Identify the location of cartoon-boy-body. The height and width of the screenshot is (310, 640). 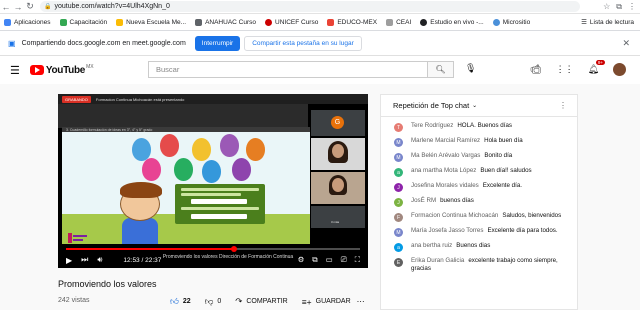
(140, 231).